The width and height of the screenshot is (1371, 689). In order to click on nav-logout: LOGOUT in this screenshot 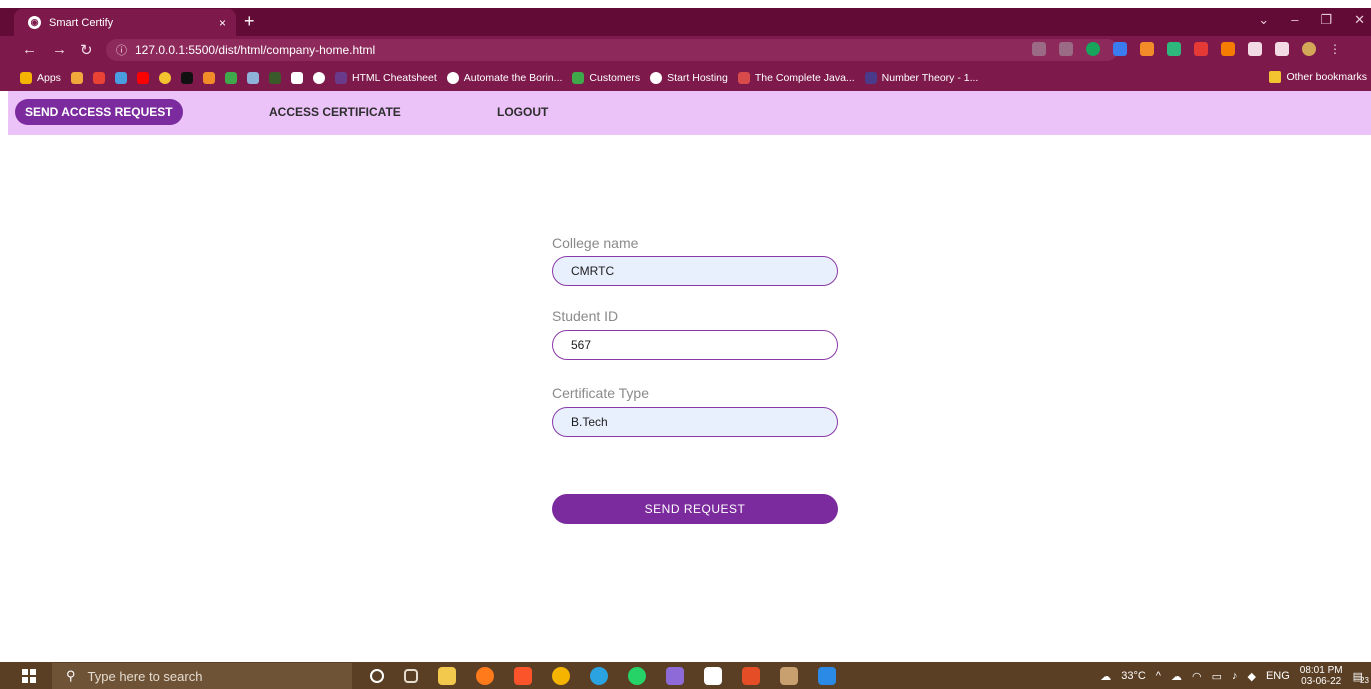, I will do `click(522, 112)`.